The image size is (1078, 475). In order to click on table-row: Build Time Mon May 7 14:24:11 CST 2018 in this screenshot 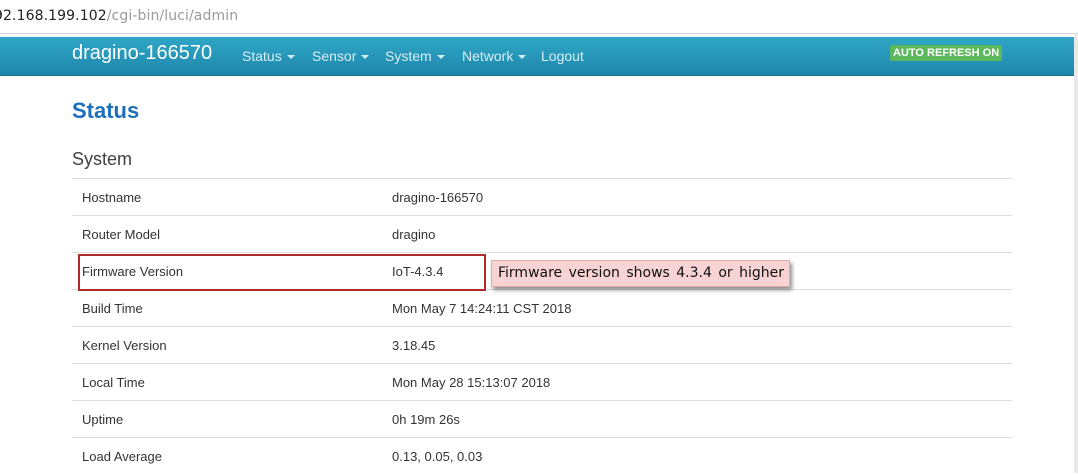, I will do `click(542, 308)`.